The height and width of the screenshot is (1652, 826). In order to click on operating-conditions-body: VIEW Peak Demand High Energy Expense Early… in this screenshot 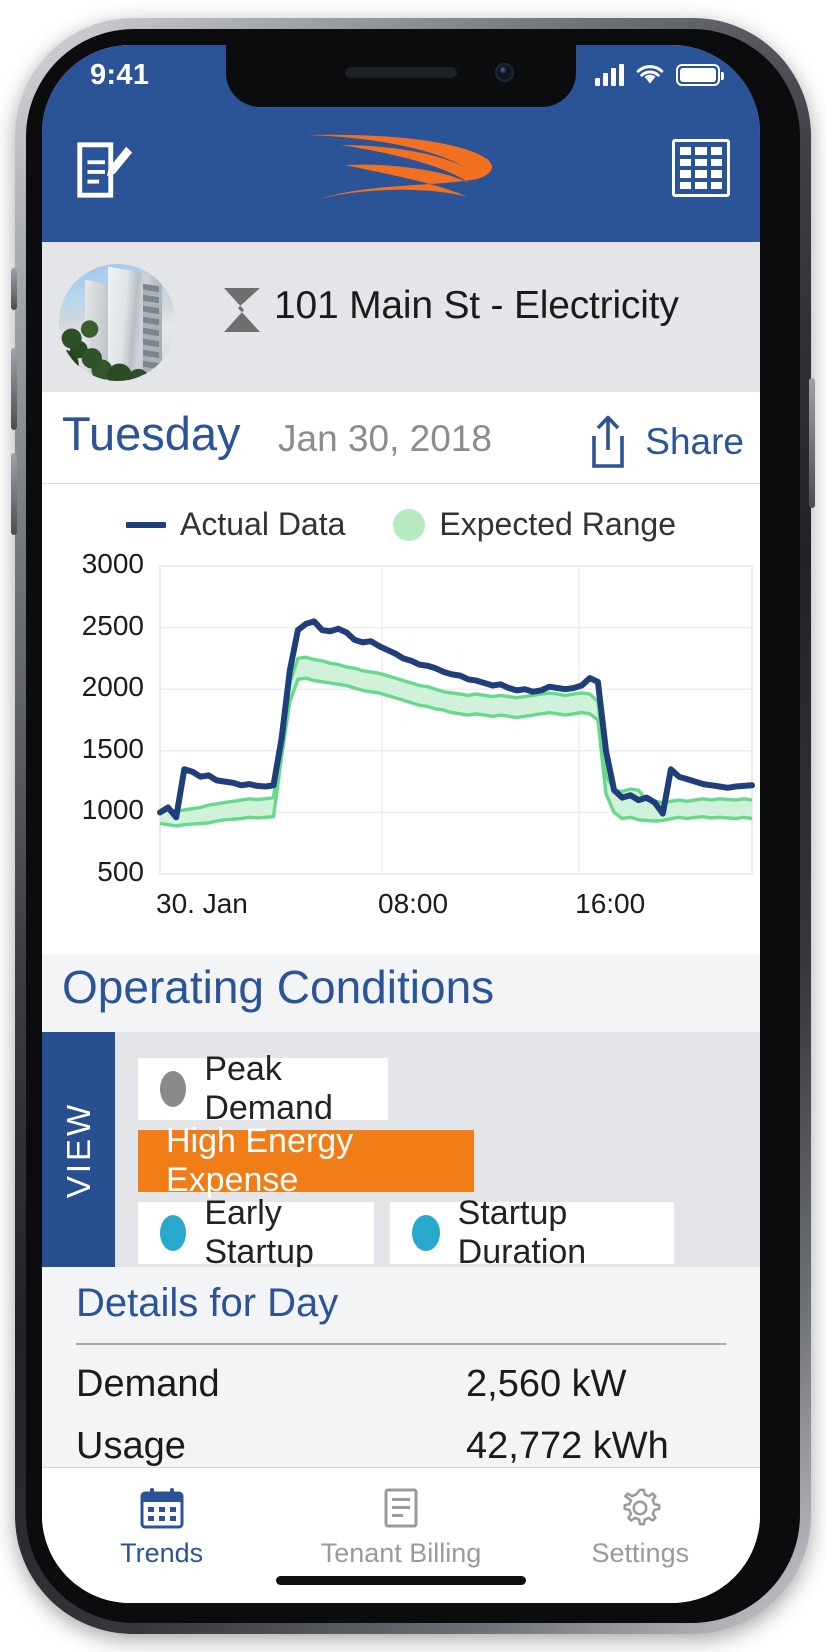, I will do `click(401, 1151)`.